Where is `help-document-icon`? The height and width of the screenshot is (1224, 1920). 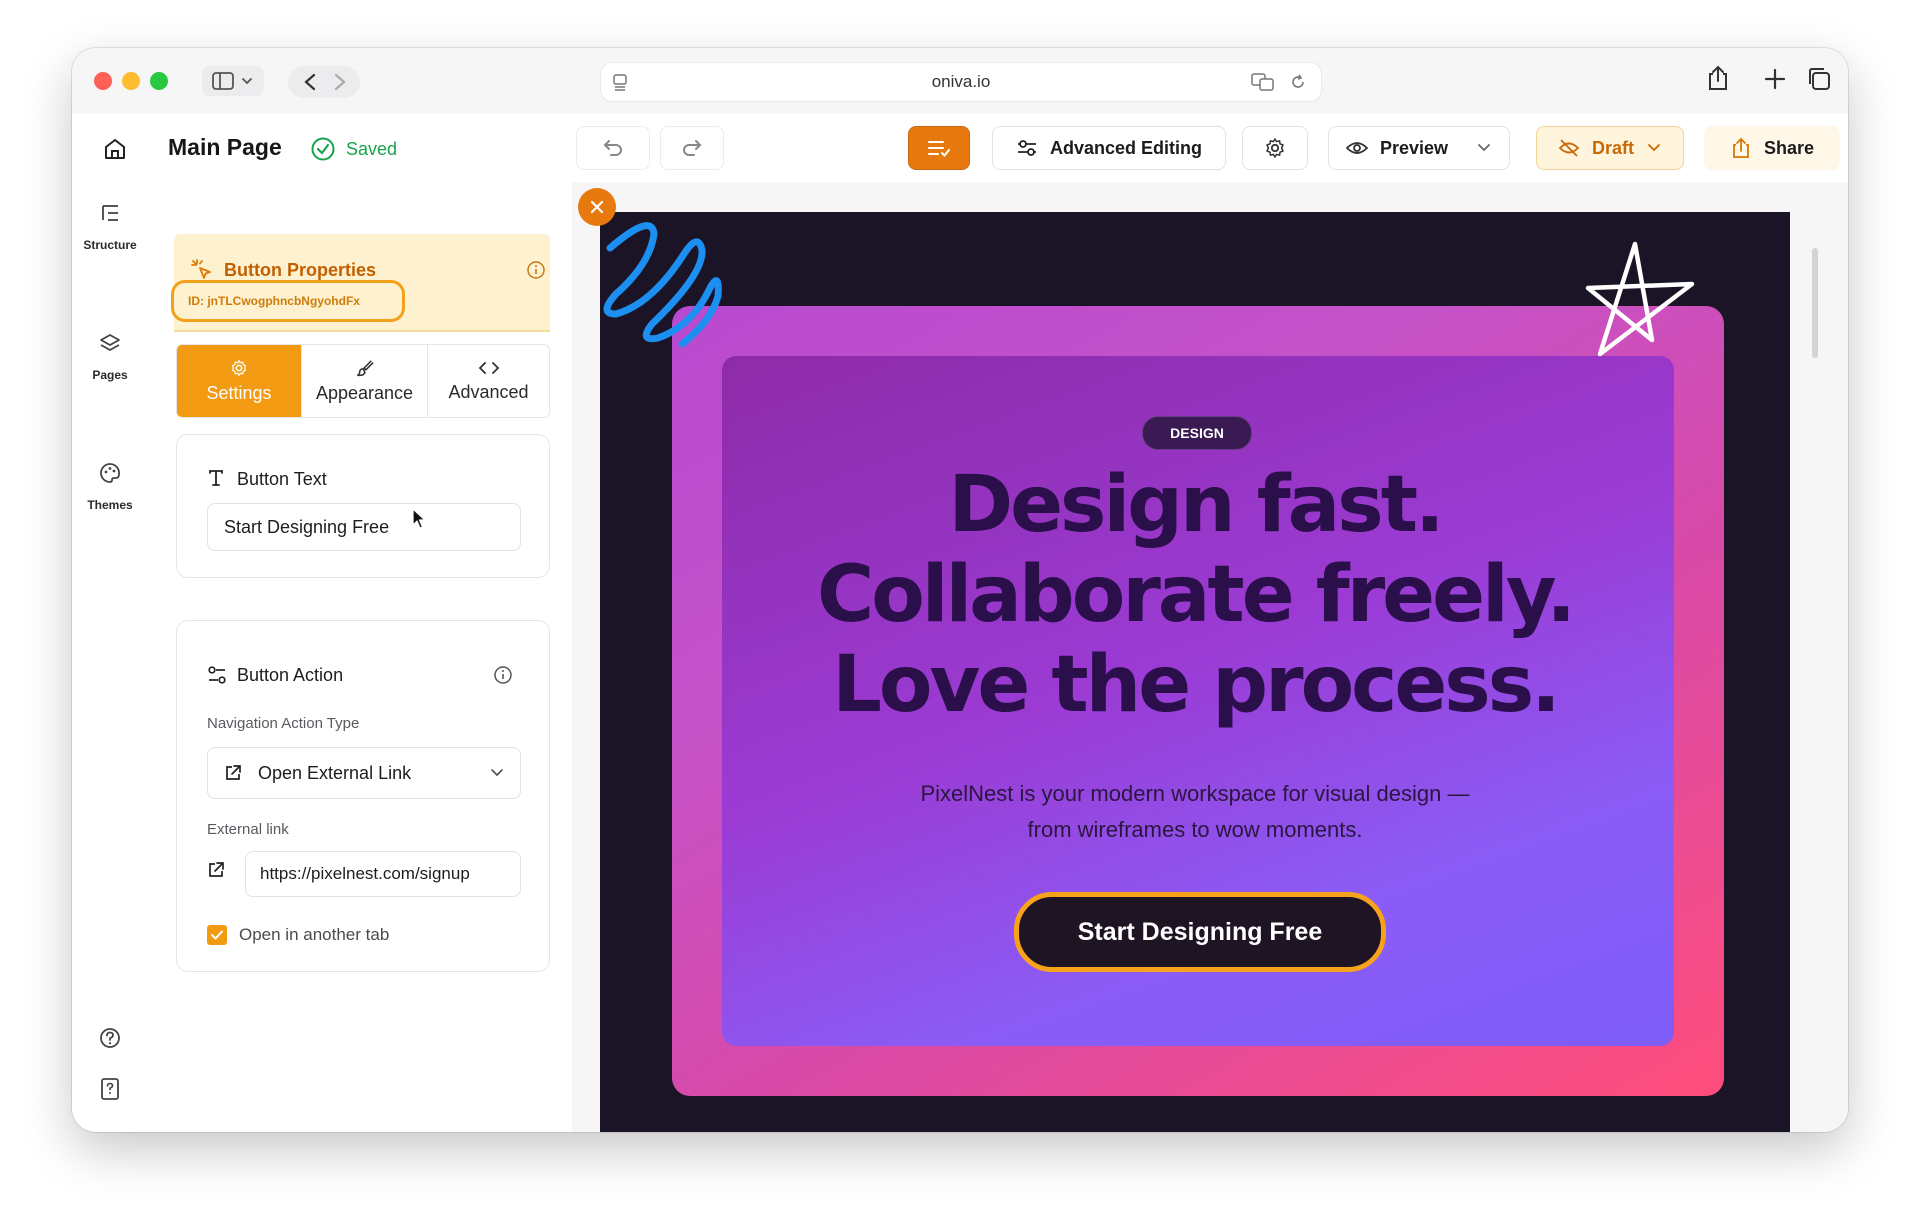
help-document-icon is located at coordinates (110, 1089).